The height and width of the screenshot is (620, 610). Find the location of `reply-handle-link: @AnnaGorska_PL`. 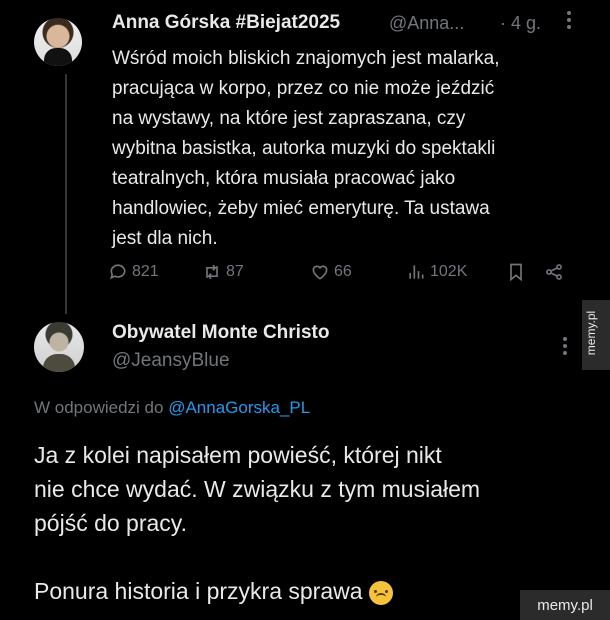

reply-handle-link: @AnnaGorska_PL is located at coordinates (239, 407).